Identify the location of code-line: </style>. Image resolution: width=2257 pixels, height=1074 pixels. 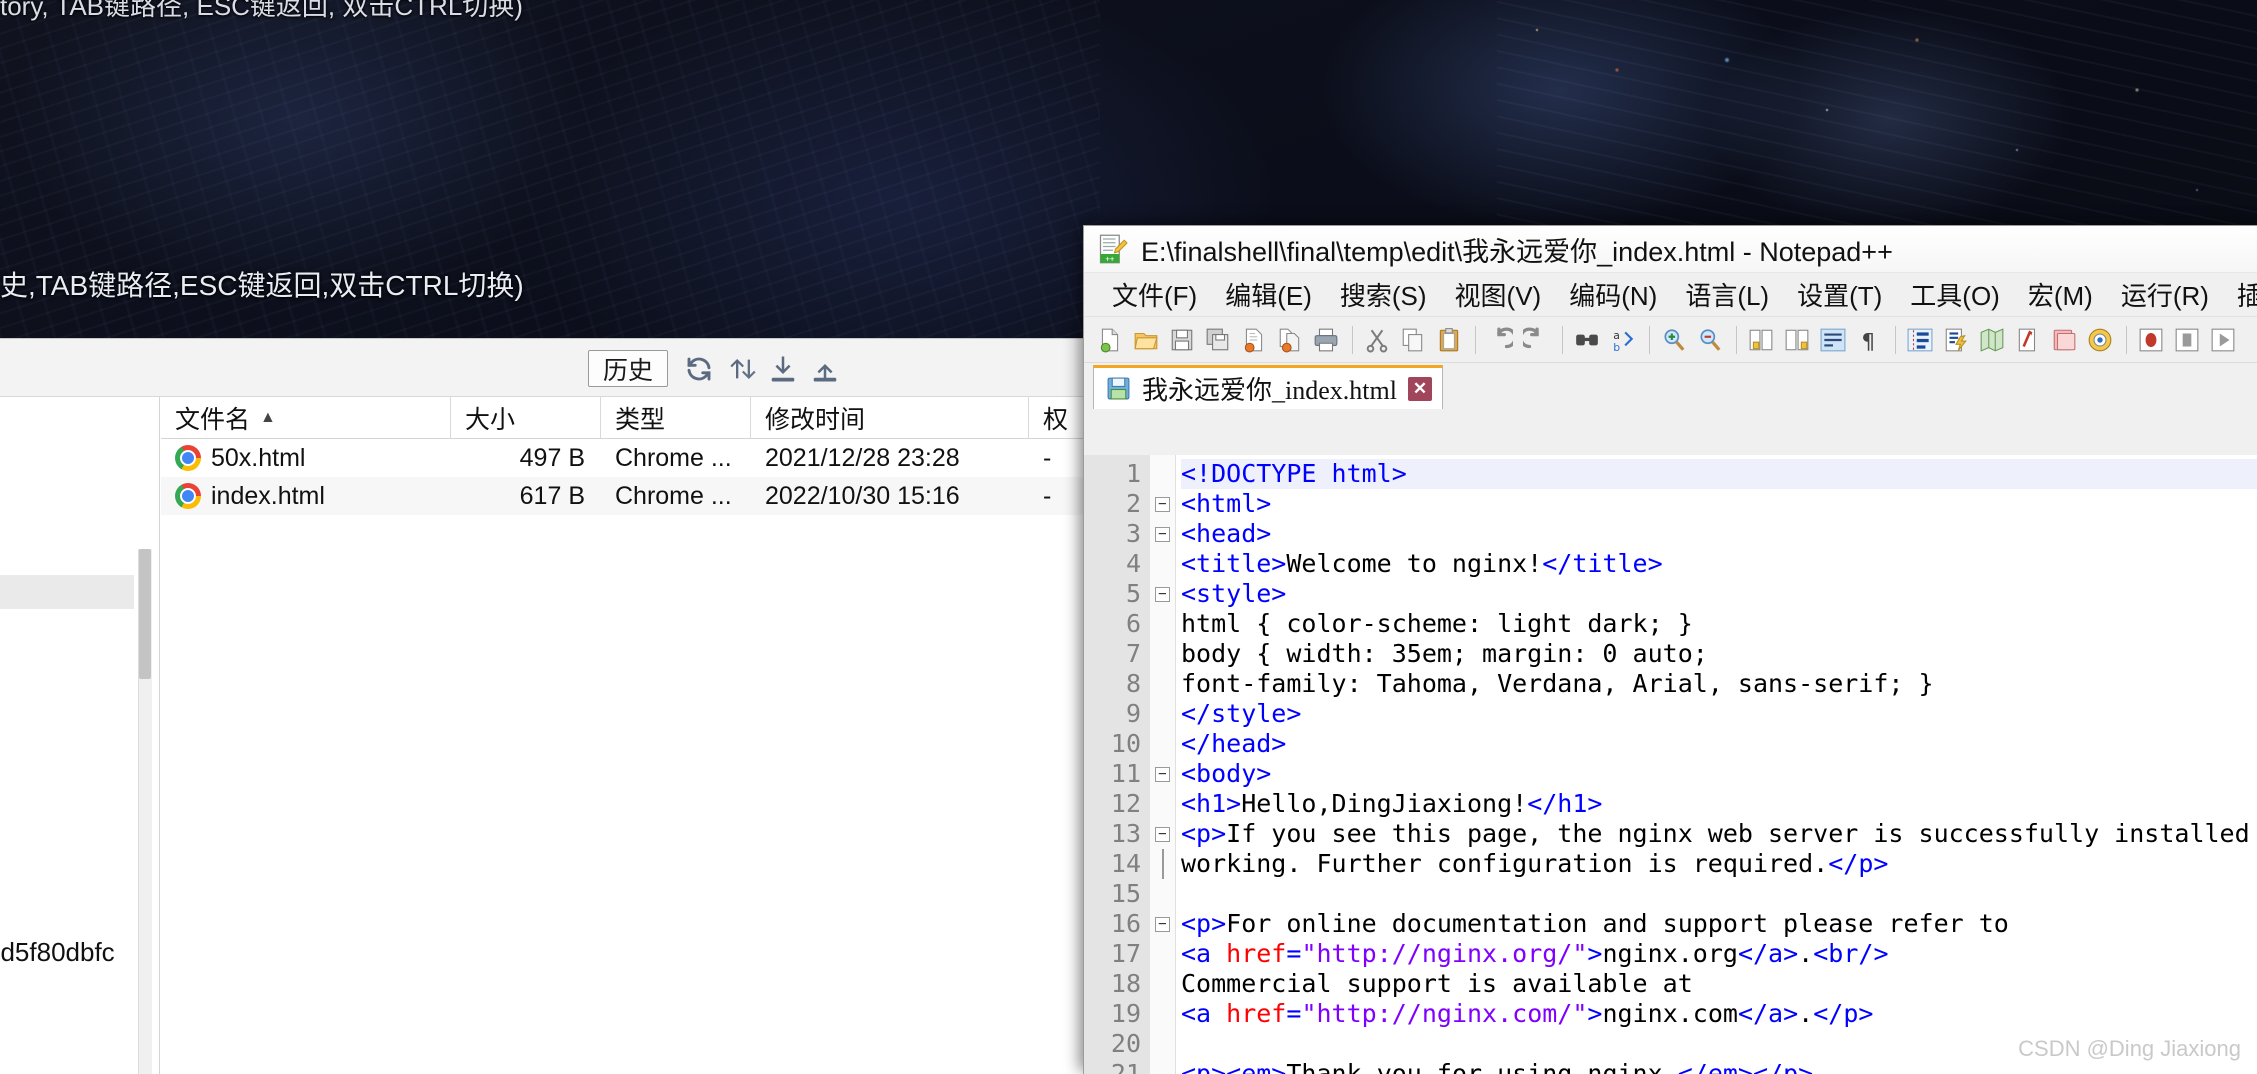
(1719, 714).